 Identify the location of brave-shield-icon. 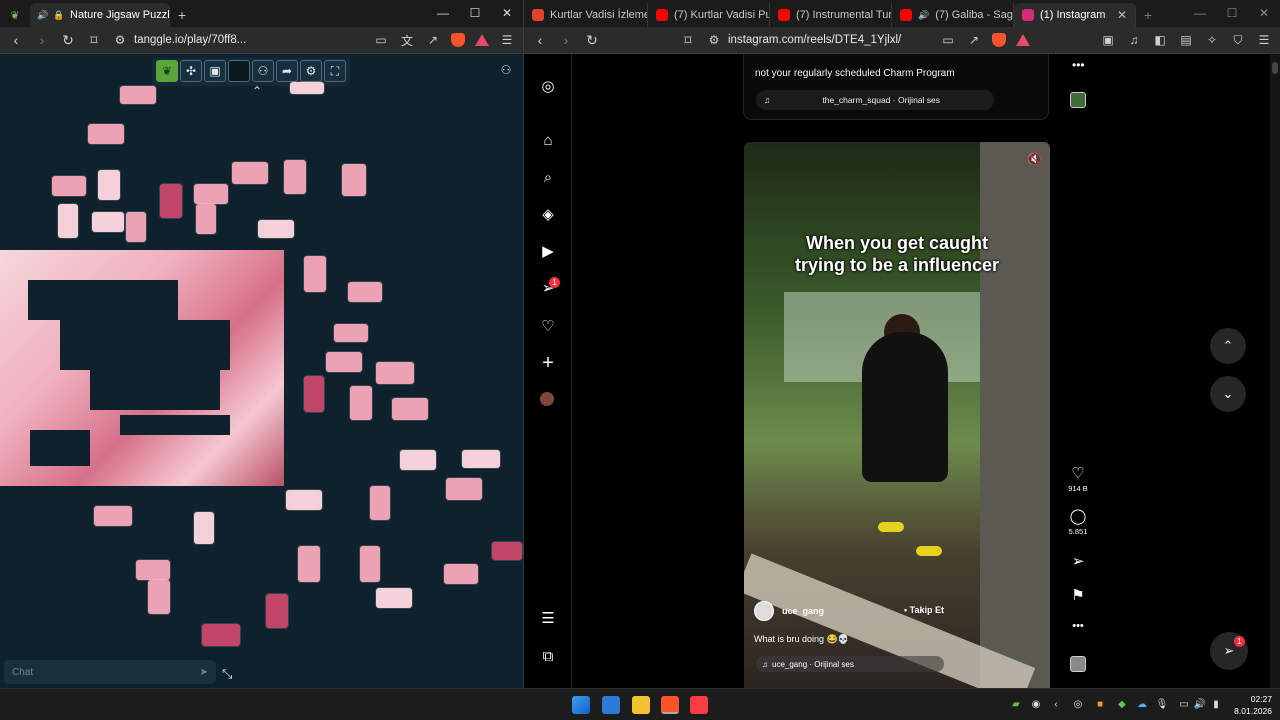
(458, 40).